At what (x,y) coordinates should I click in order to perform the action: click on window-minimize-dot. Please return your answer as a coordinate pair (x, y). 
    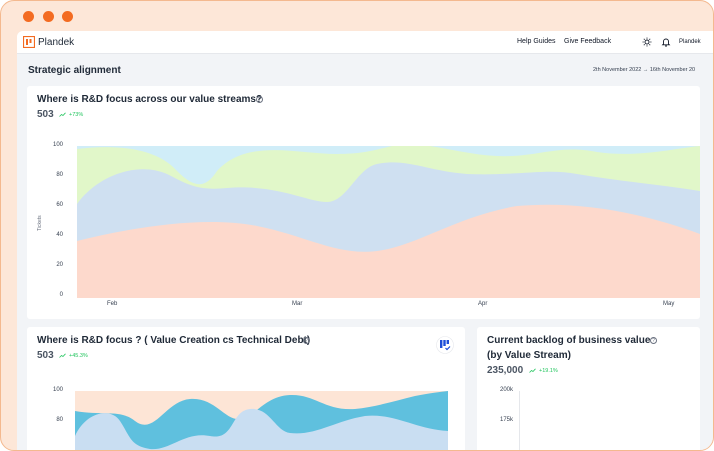
    Looking at the image, I should click on (48, 16).